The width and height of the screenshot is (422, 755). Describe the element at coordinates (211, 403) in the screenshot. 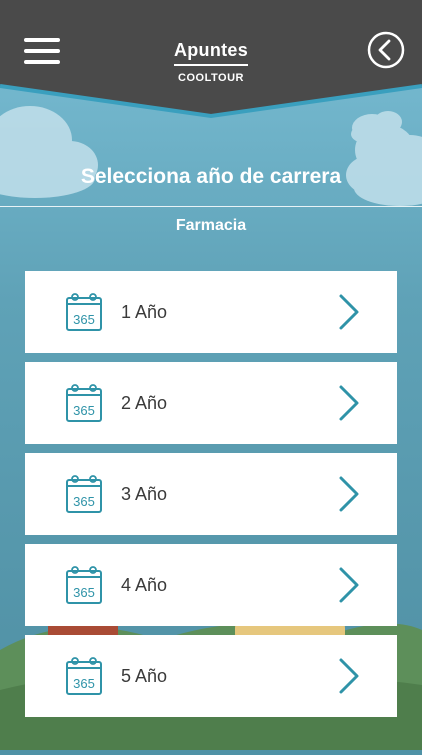

I see `year-item-2: 365 2 Año` at that location.